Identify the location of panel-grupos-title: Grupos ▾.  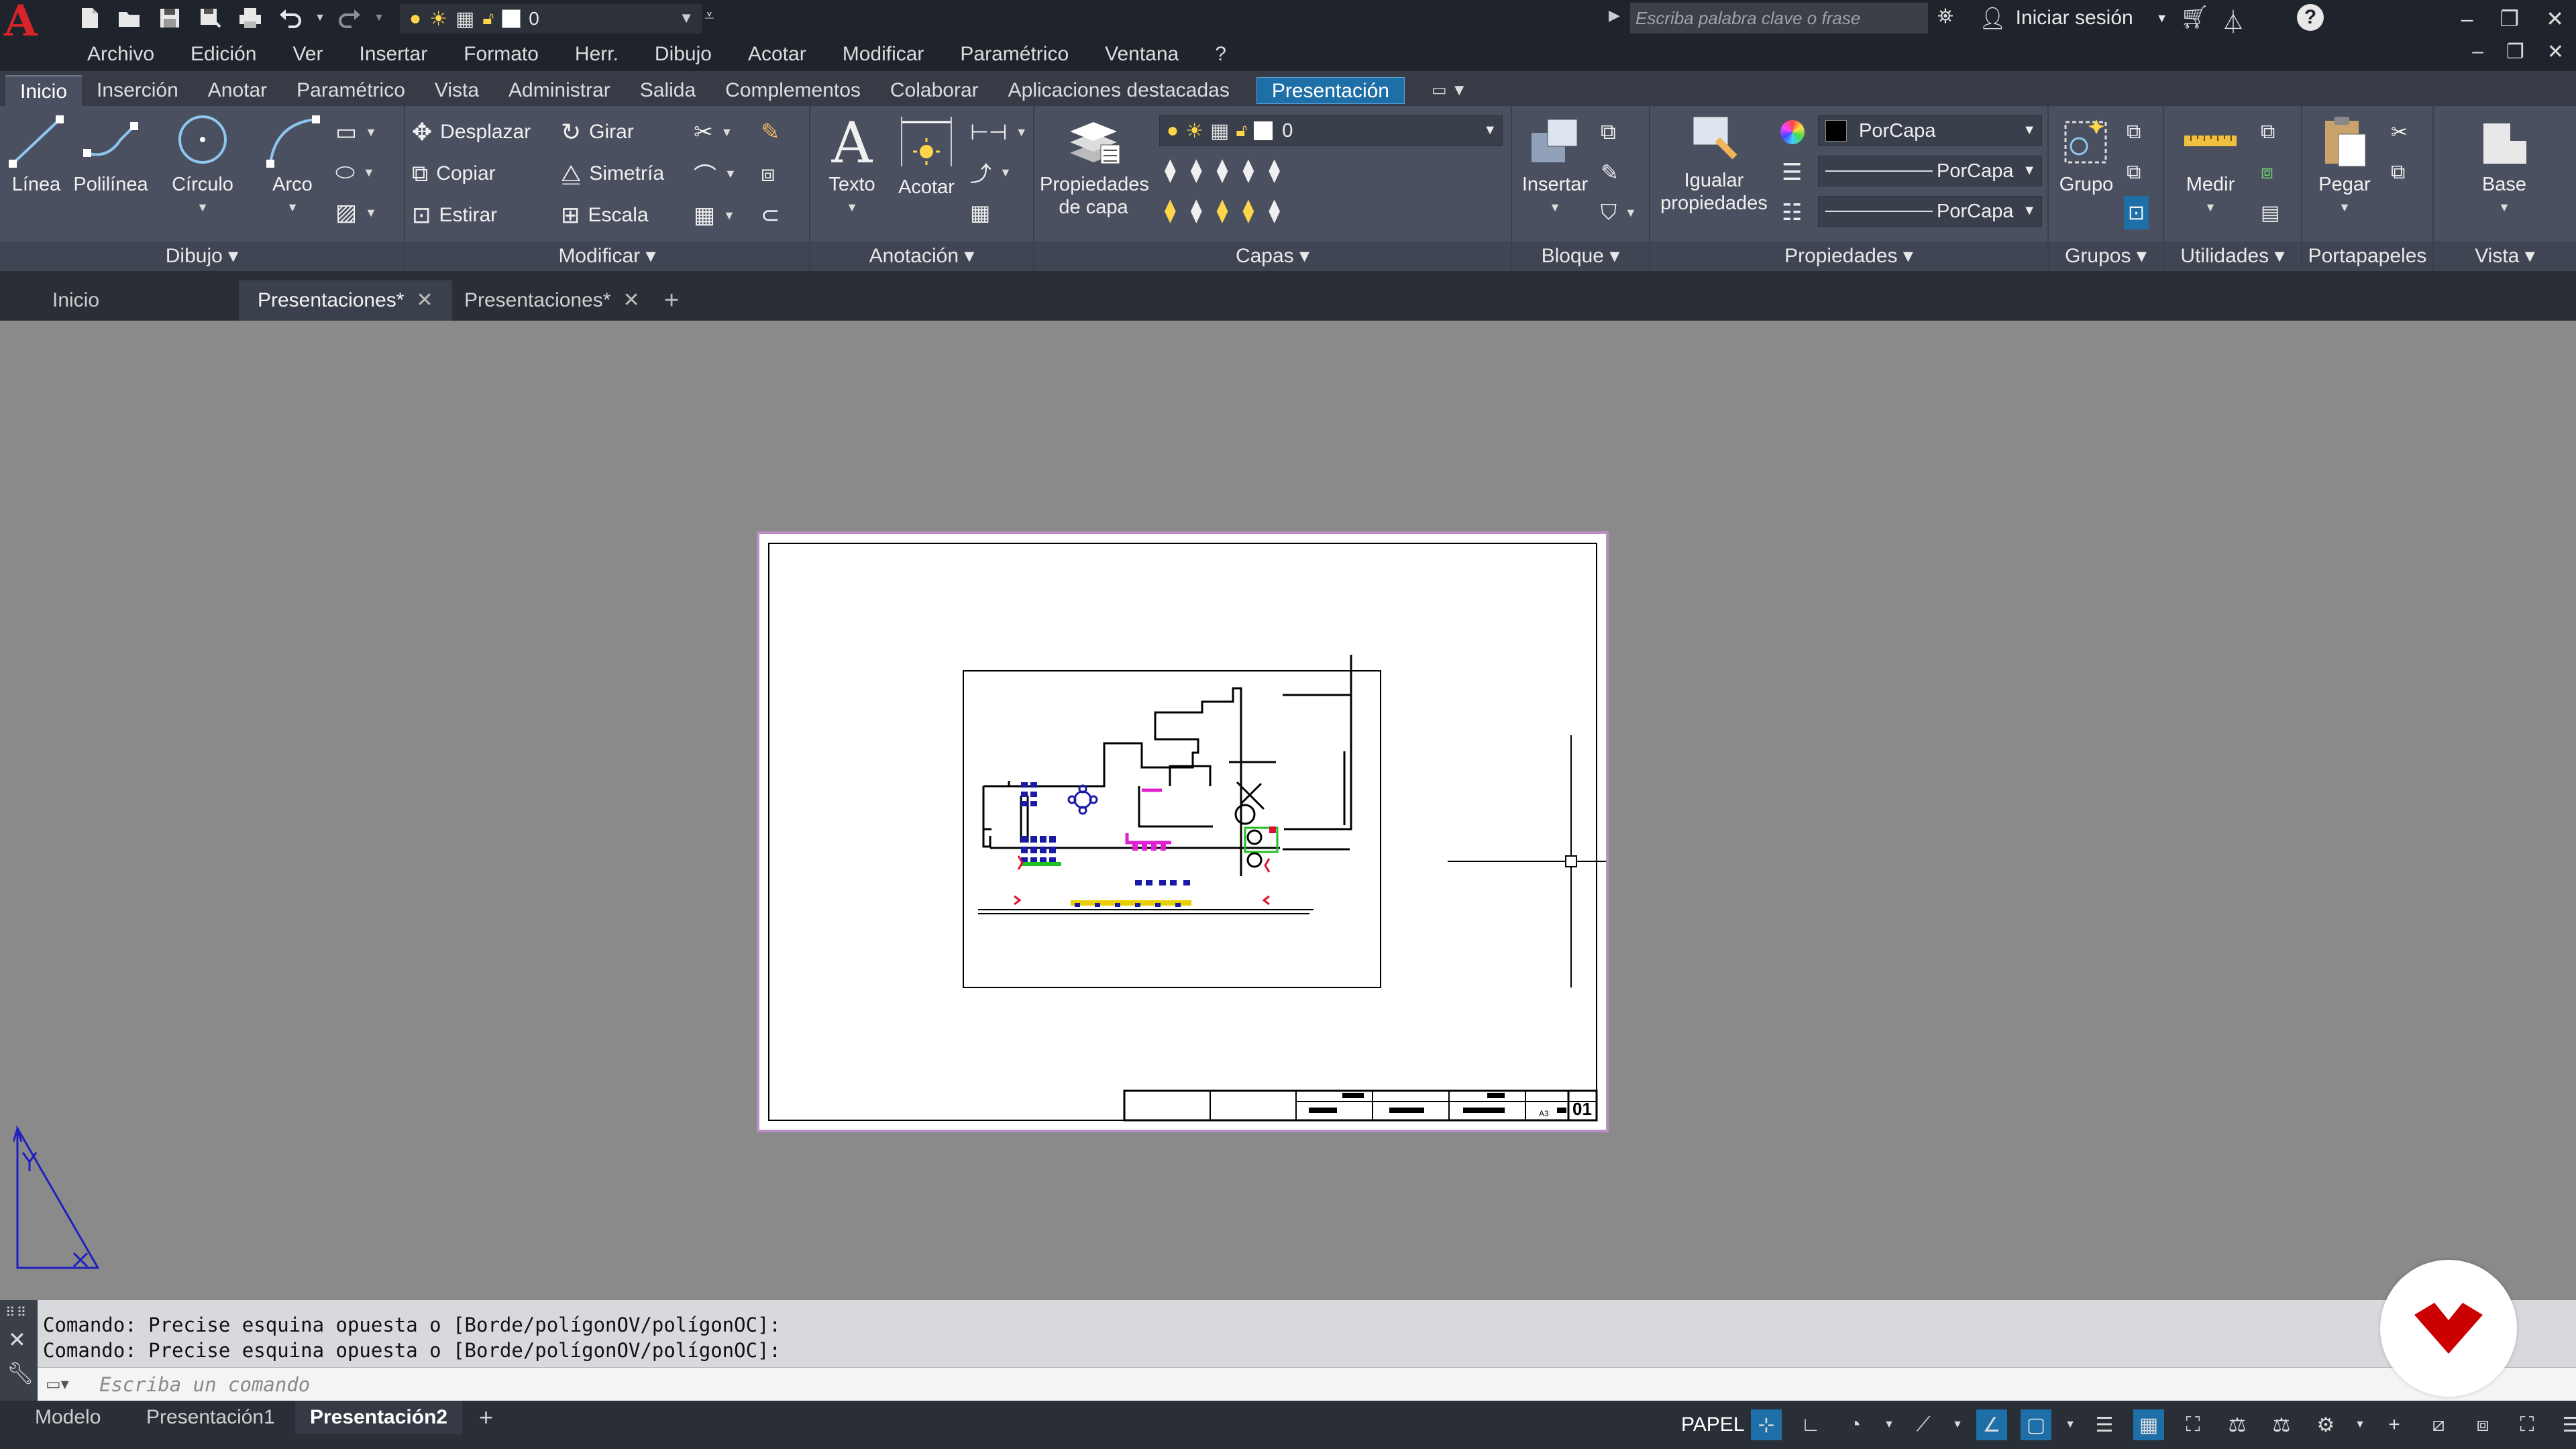
(2106, 256).